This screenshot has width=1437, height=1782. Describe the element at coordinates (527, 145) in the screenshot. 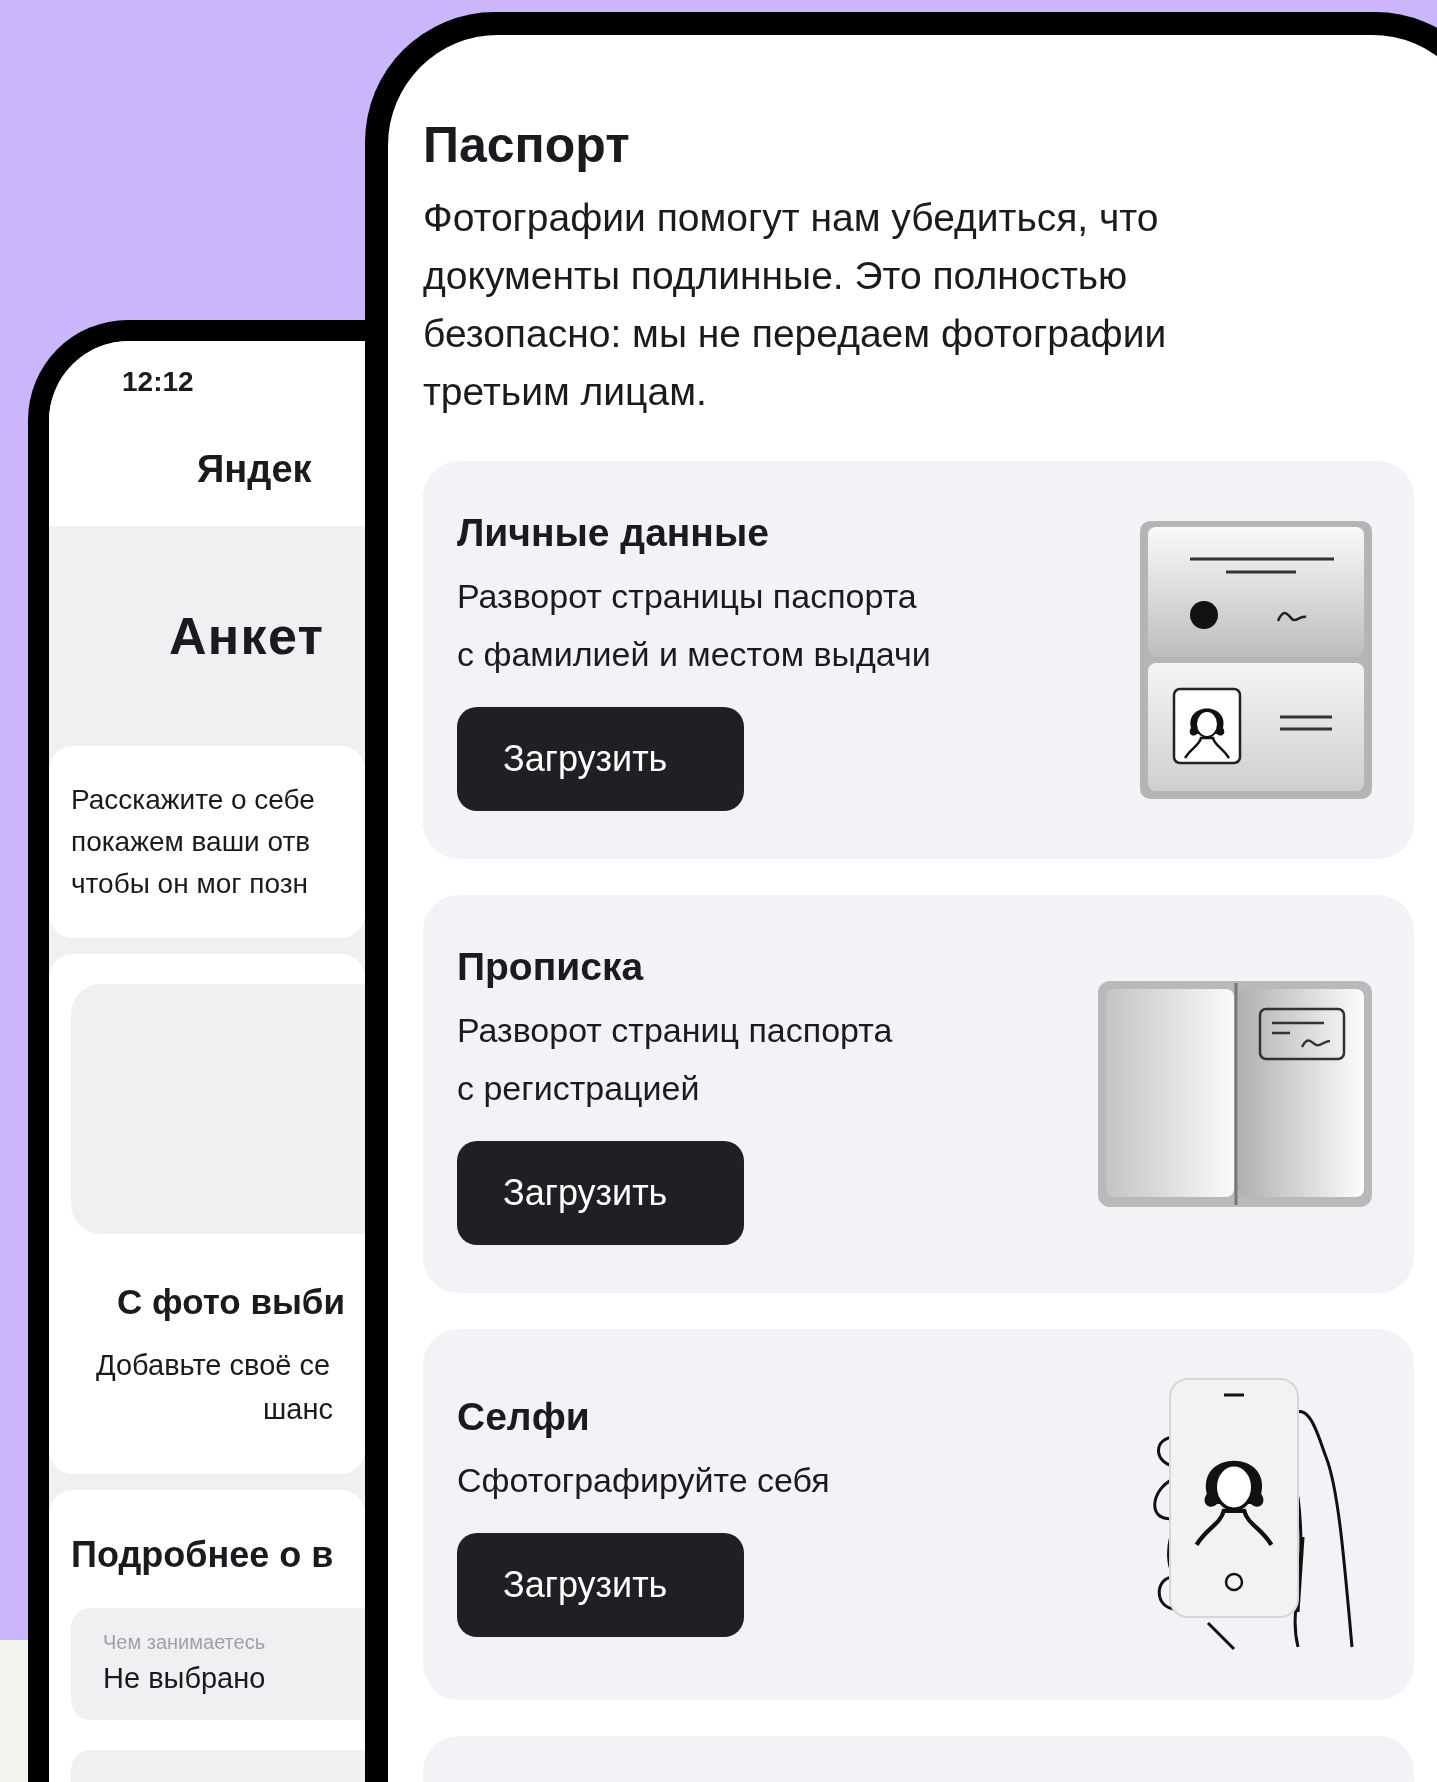

I see `passport-title: Паспорт` at that location.